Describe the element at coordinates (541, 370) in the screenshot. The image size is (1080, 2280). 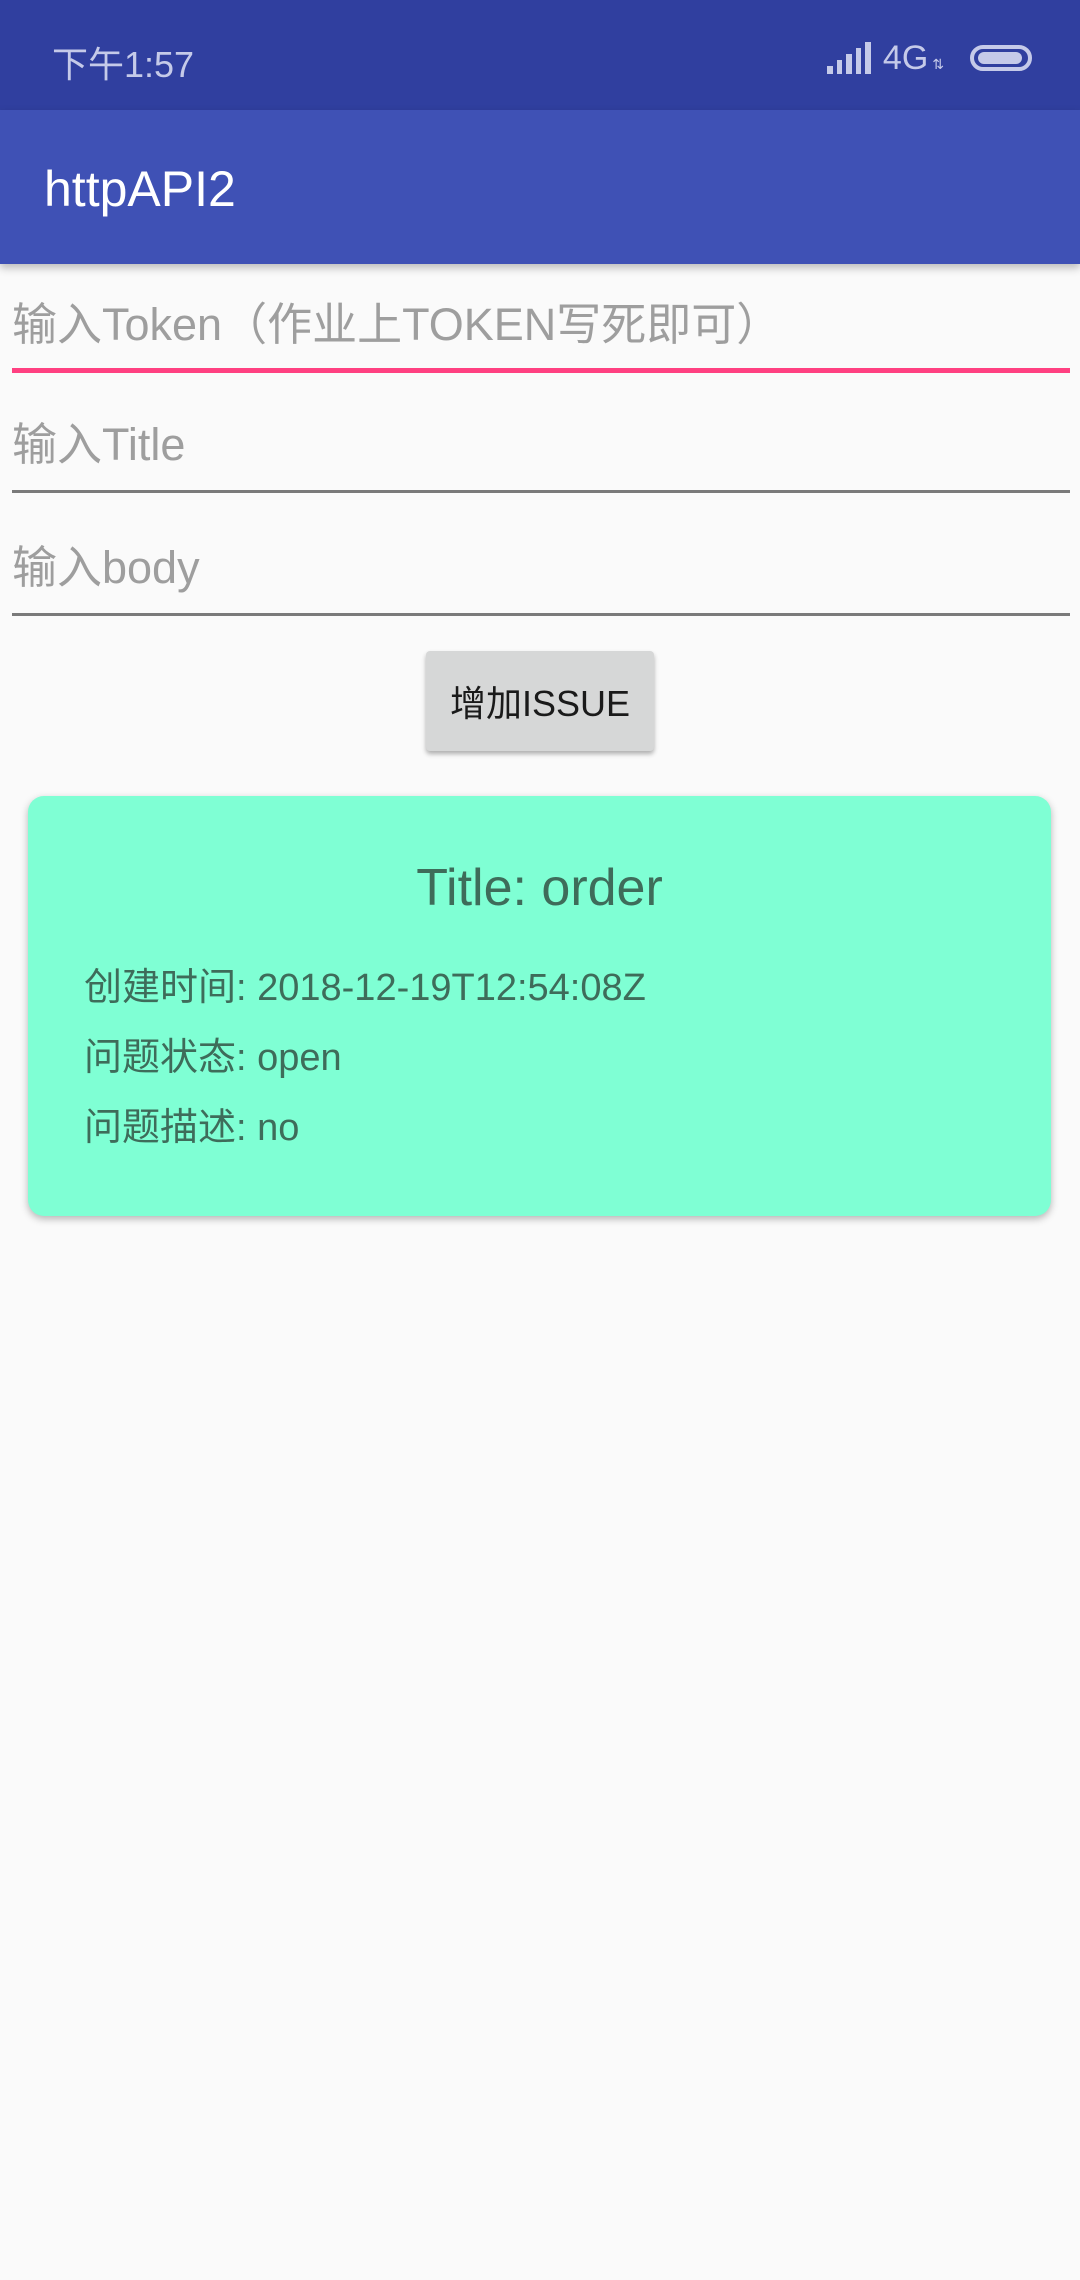
I see `token-field-underline` at that location.